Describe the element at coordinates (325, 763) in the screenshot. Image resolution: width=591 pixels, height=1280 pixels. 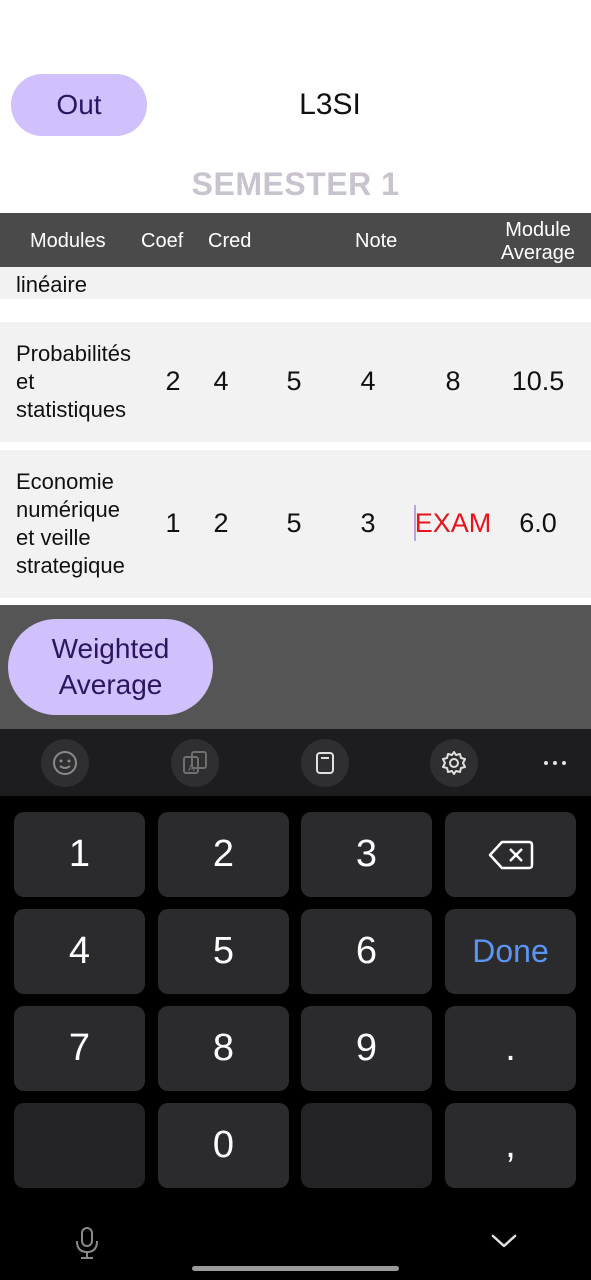
I see `clipboard-icon` at that location.